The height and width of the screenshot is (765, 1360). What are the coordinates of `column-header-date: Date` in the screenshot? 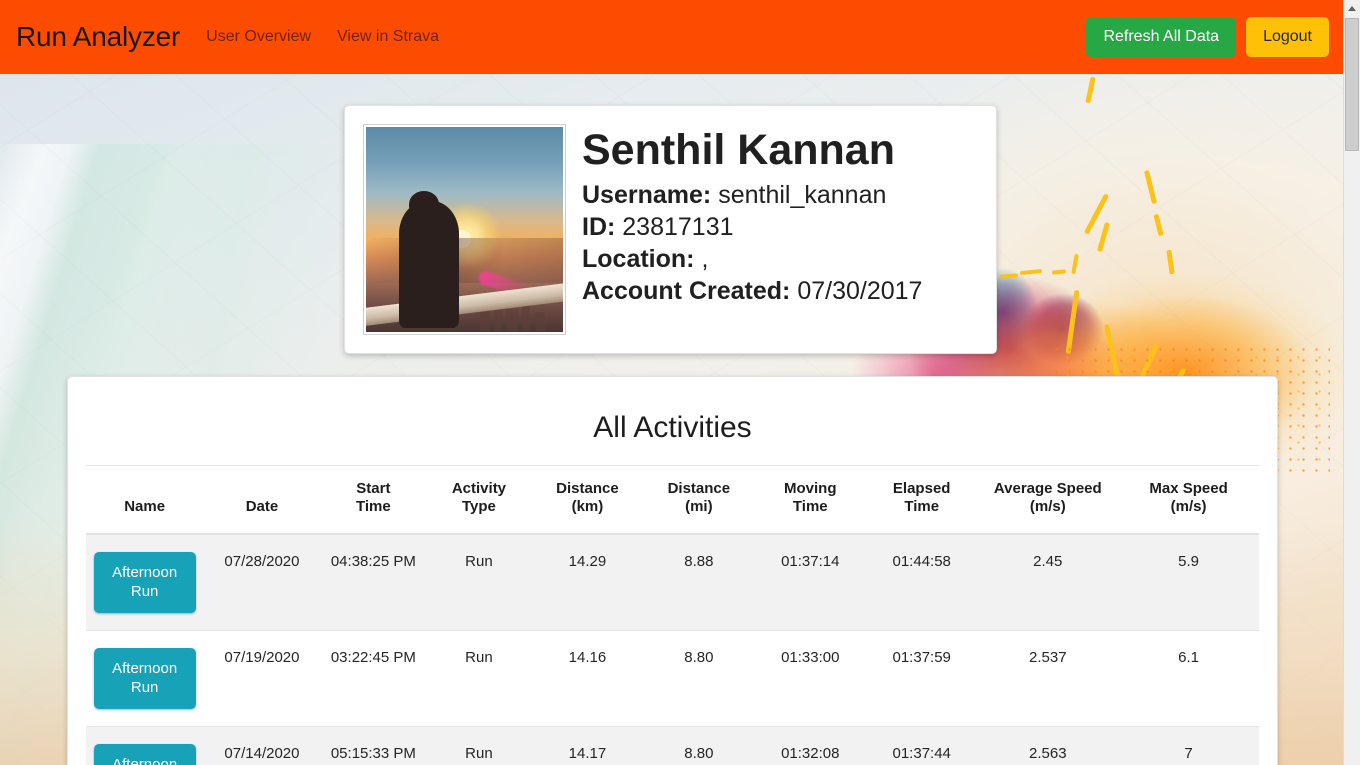 It's located at (262, 499).